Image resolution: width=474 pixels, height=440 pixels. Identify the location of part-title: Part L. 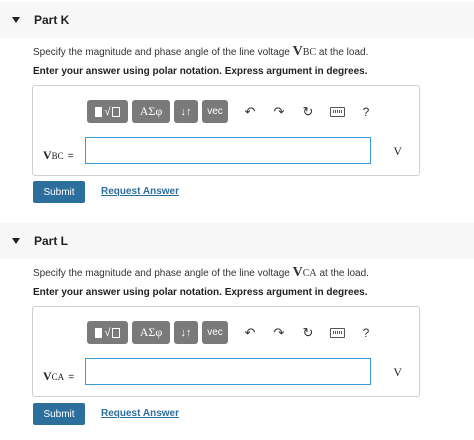
(51, 241).